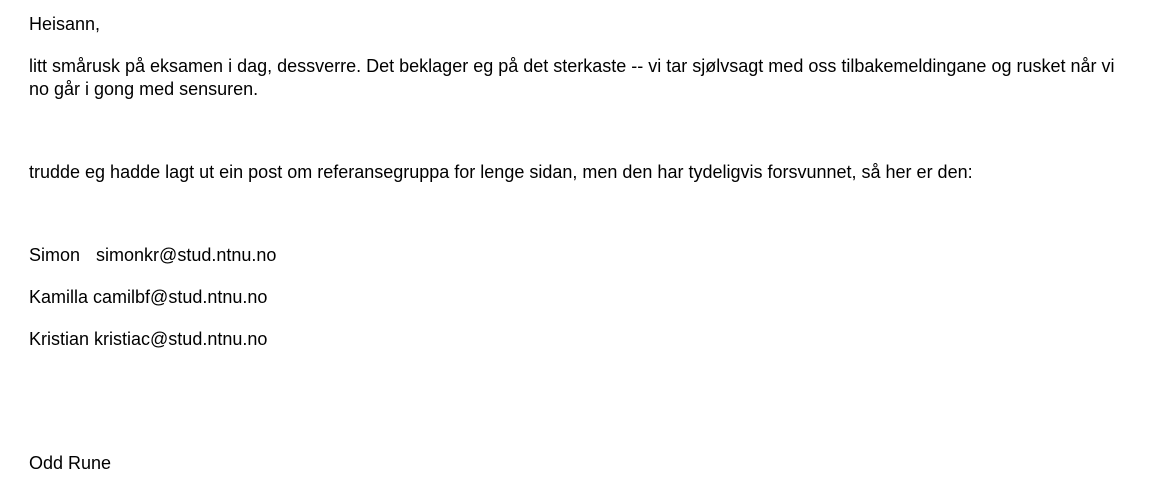 This screenshot has width=1150, height=497. Describe the element at coordinates (144, 89) in the screenshot. I see `apology-line-2: no går i gong med sensuren.` at that location.